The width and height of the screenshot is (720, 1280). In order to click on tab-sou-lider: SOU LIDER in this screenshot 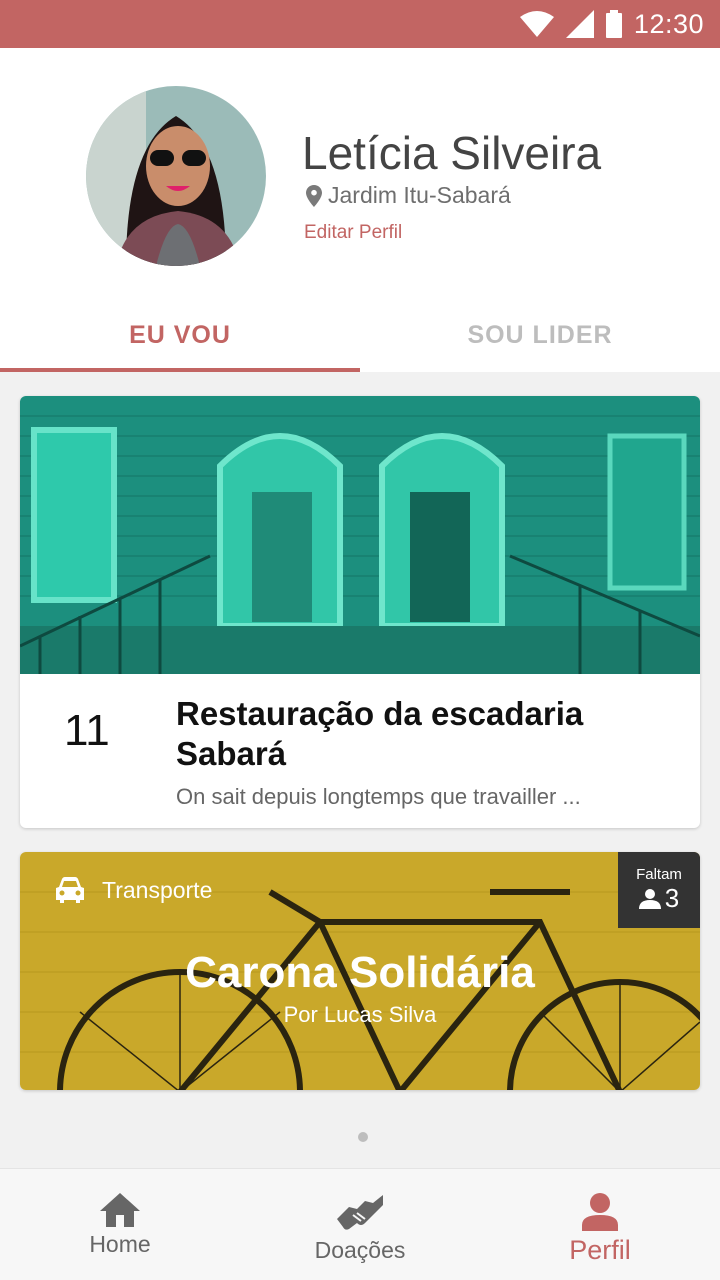, I will do `click(540, 335)`.